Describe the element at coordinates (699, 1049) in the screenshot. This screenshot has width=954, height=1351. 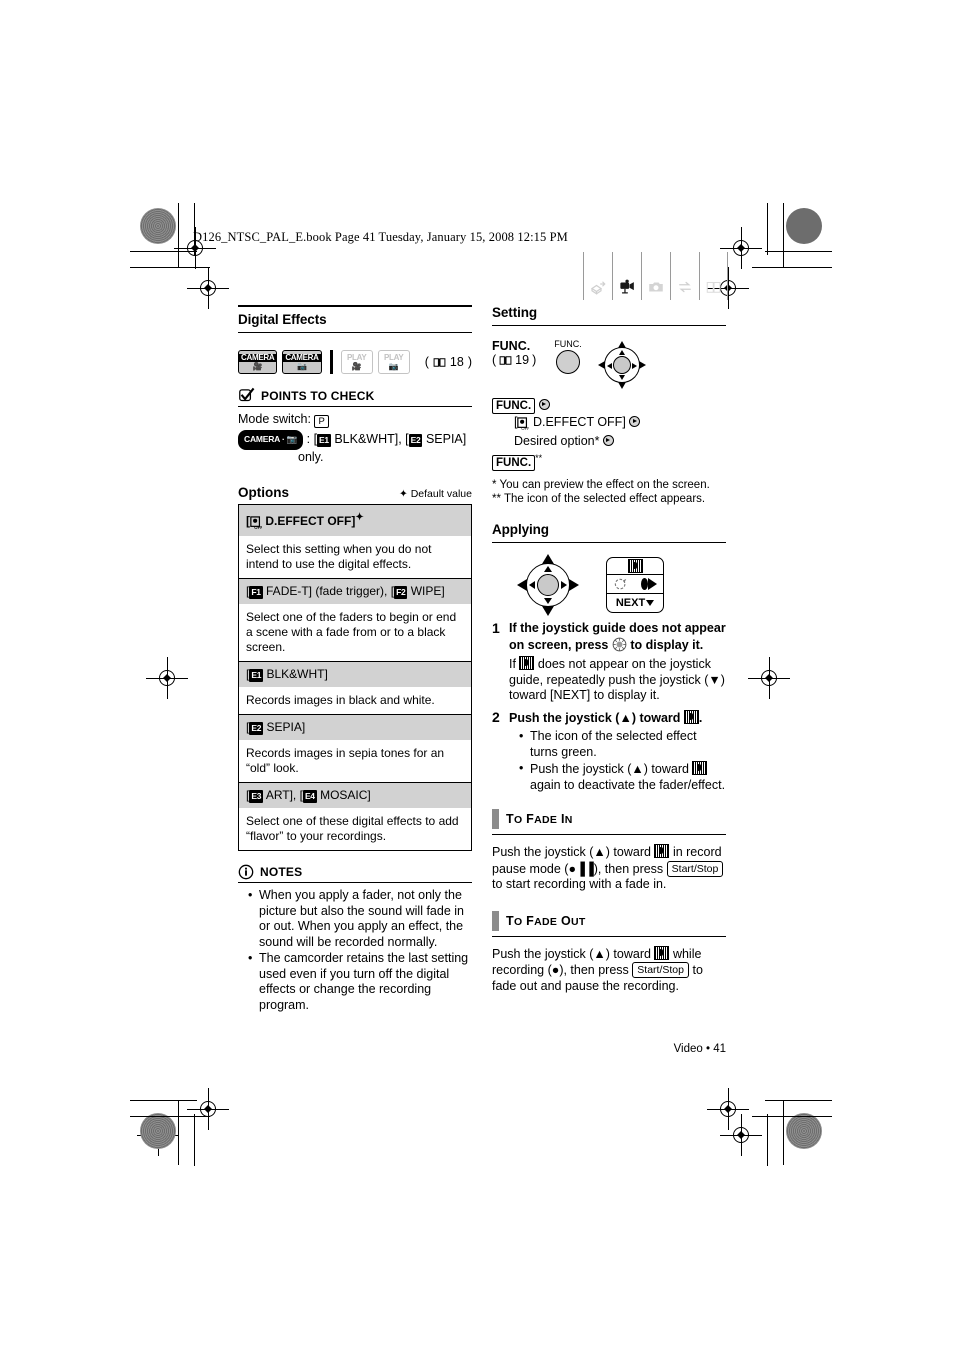
I see `page-footer: Video • 41` at that location.